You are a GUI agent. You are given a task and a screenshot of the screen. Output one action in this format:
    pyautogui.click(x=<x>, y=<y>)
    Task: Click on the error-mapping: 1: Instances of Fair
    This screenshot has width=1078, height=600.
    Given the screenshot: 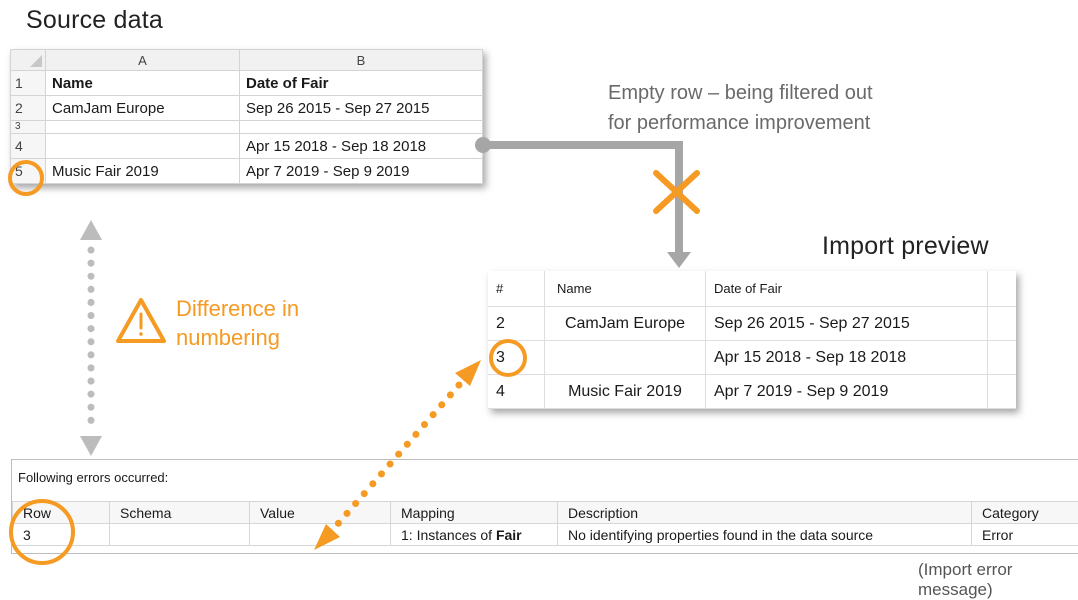 What is the action you would take?
    pyautogui.click(x=474, y=535)
    